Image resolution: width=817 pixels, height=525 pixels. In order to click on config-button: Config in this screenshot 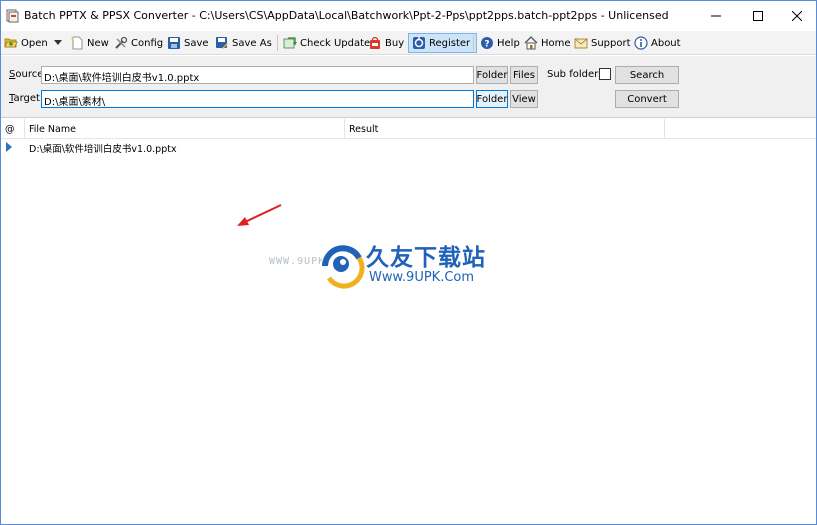, I will do `click(138, 43)`.